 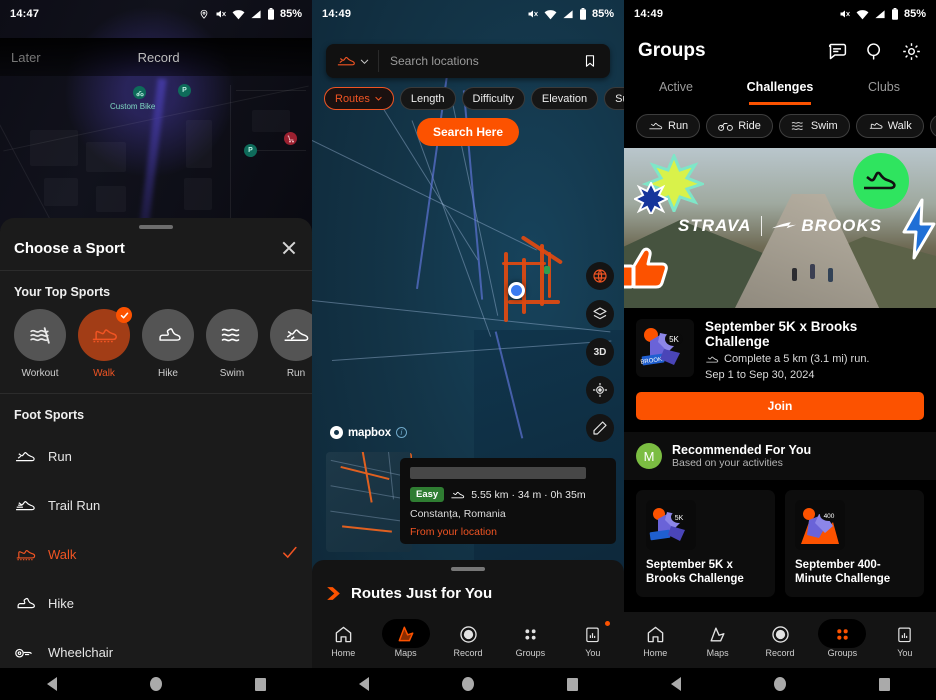 I want to click on divider, so click(x=762, y=226).